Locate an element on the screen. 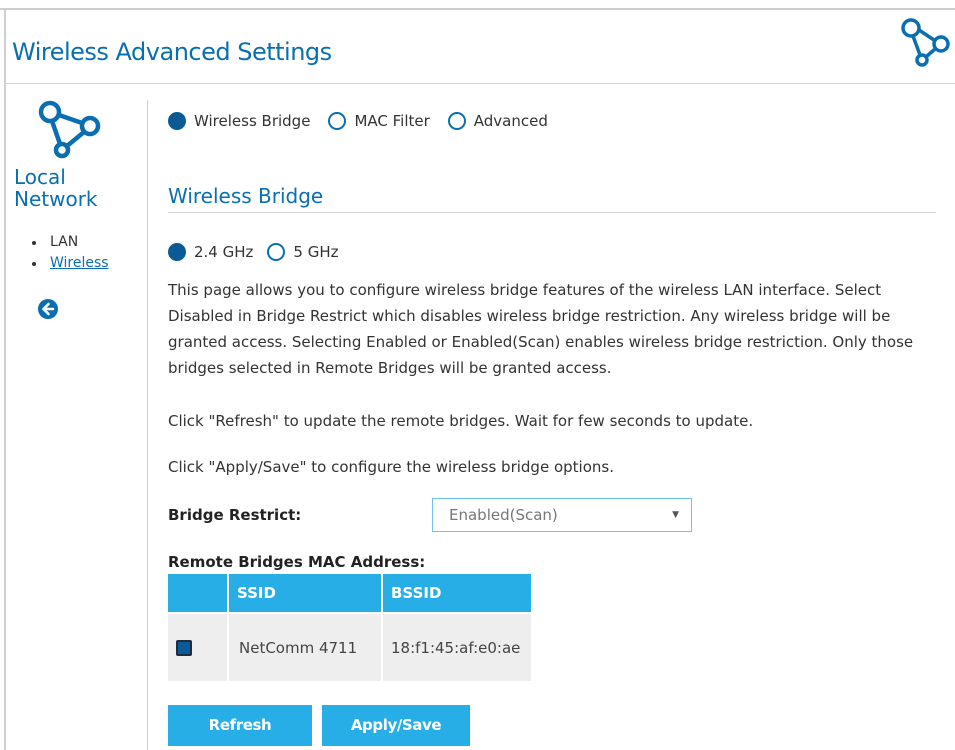 The width and height of the screenshot is (955, 750). sidebar-nav: LAN Wireless is located at coordinates (69, 253).